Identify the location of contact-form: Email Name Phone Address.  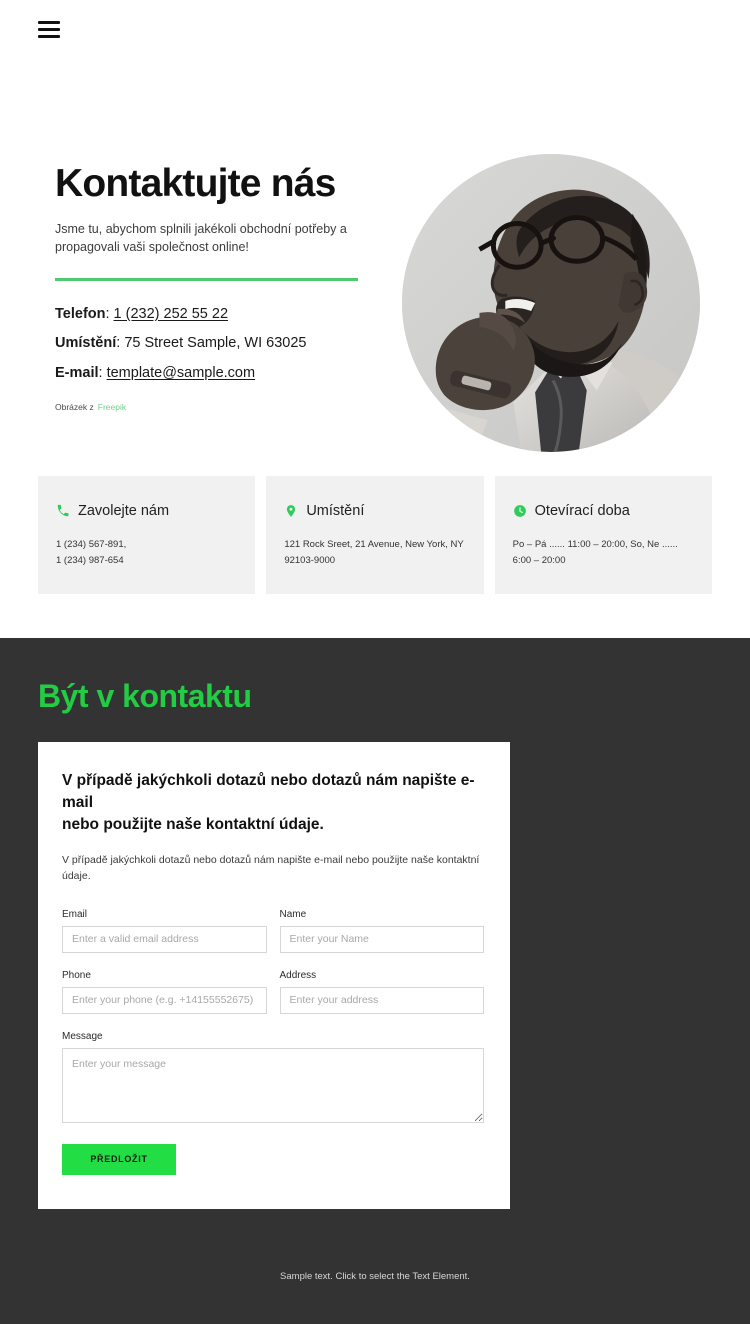
(273, 1042).